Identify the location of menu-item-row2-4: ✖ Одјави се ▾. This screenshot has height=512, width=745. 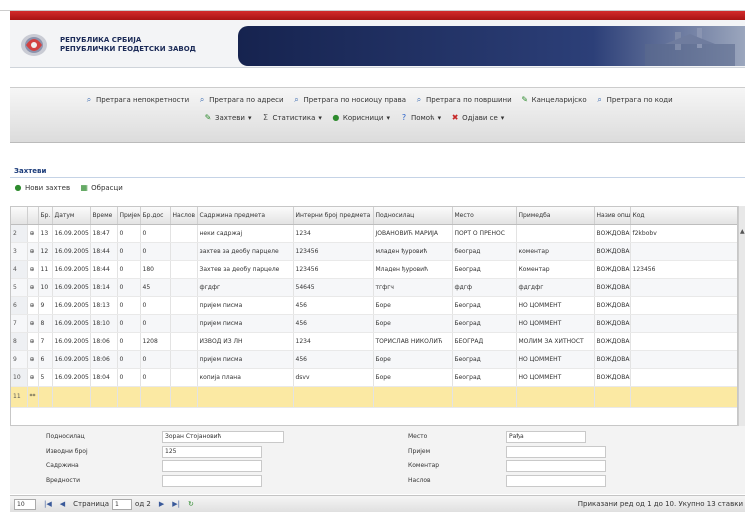
(478, 118).